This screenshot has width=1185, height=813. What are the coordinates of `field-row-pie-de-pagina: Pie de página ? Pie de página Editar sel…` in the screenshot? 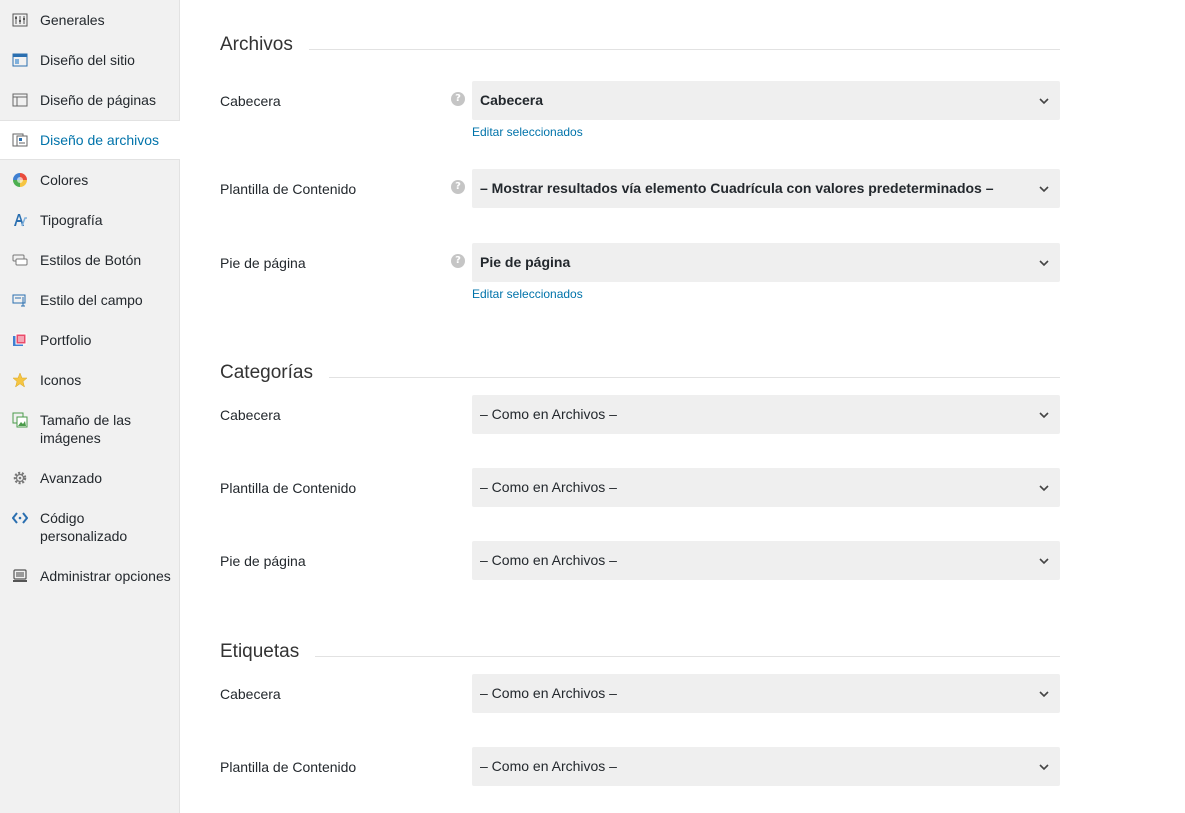 It's located at (640, 272).